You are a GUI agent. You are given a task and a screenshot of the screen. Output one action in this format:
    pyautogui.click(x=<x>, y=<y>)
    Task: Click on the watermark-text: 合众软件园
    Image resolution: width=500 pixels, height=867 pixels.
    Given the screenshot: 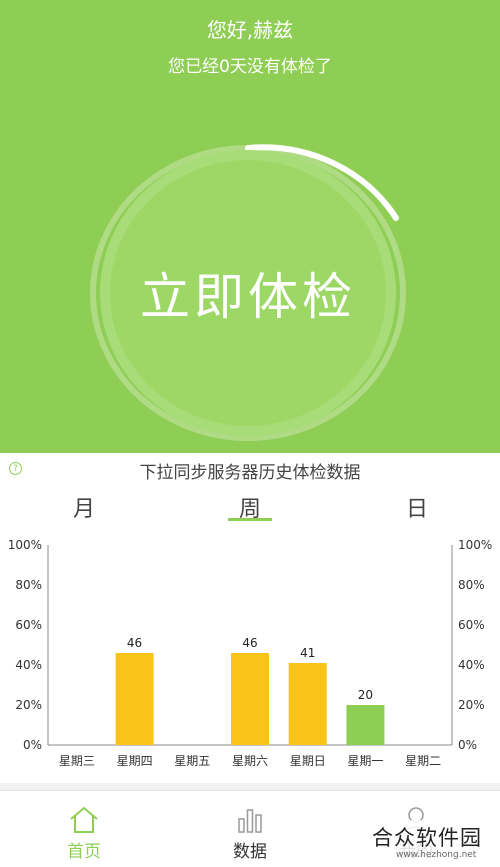 What is the action you would take?
    pyautogui.click(x=427, y=838)
    